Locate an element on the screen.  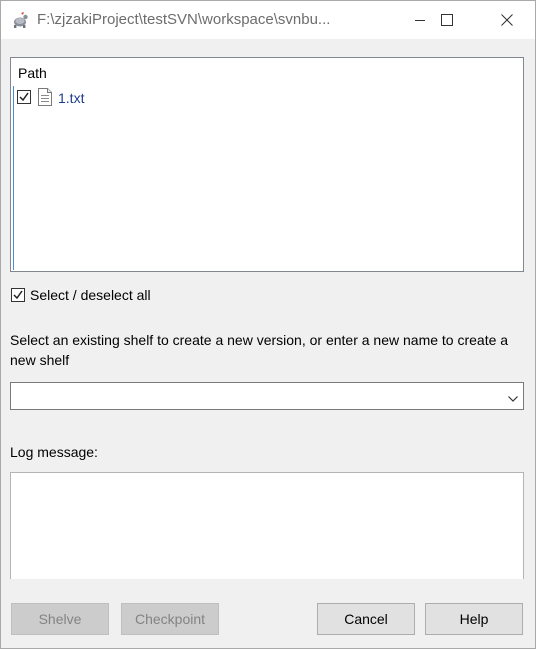
close-icon is located at coordinates (507, 20).